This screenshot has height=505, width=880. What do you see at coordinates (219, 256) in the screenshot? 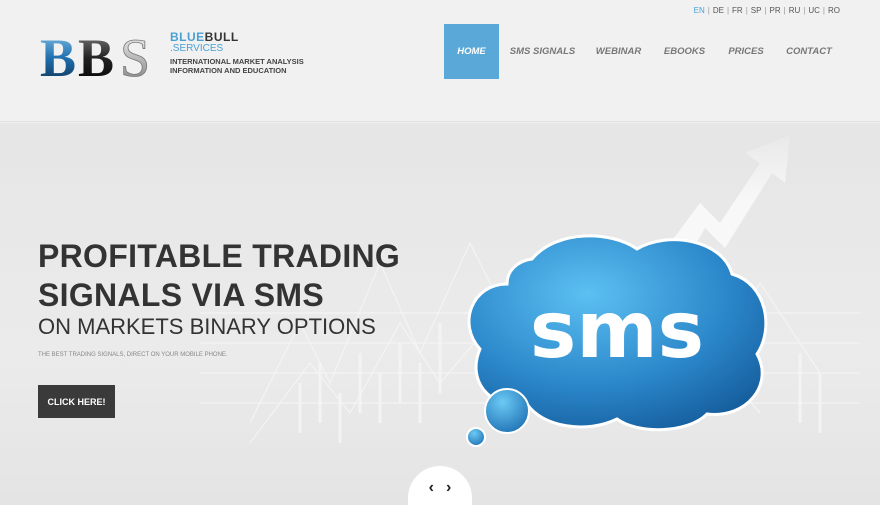
I see `hero-headline-1: PROFITABLE TRADING` at bounding box center [219, 256].